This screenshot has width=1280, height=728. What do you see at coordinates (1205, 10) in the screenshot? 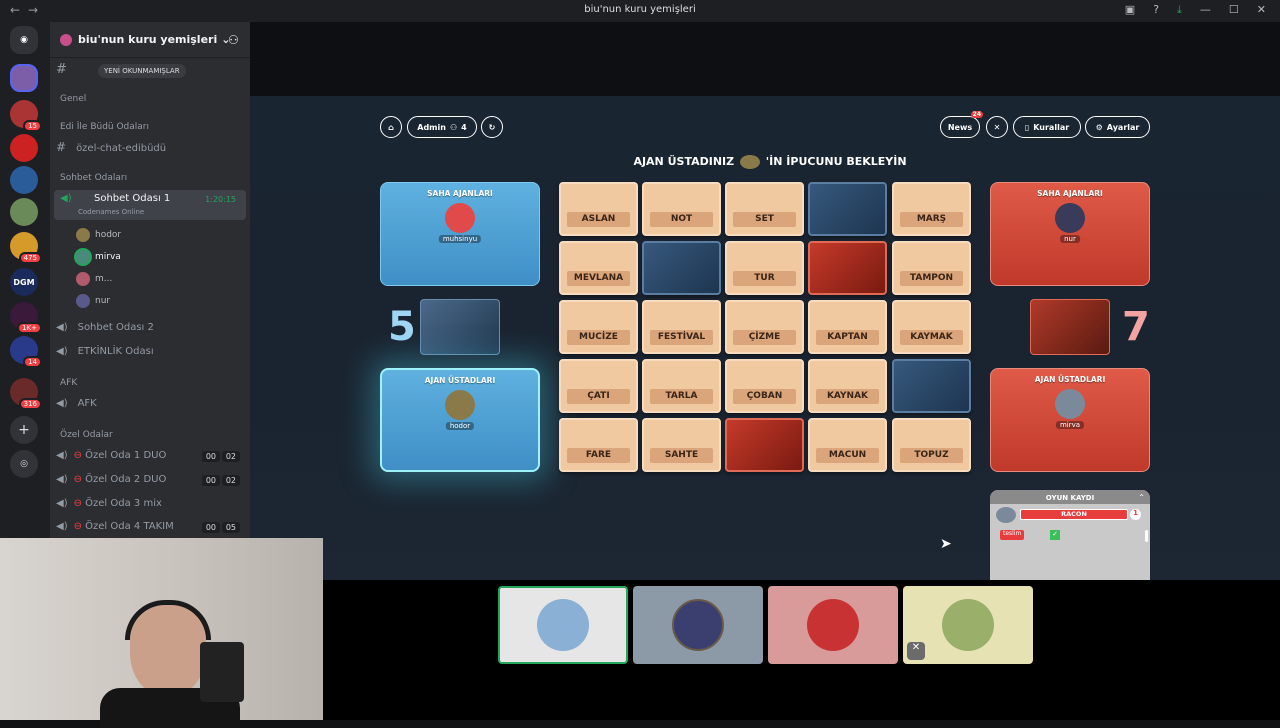
I see `minimize-icon: —` at bounding box center [1205, 10].